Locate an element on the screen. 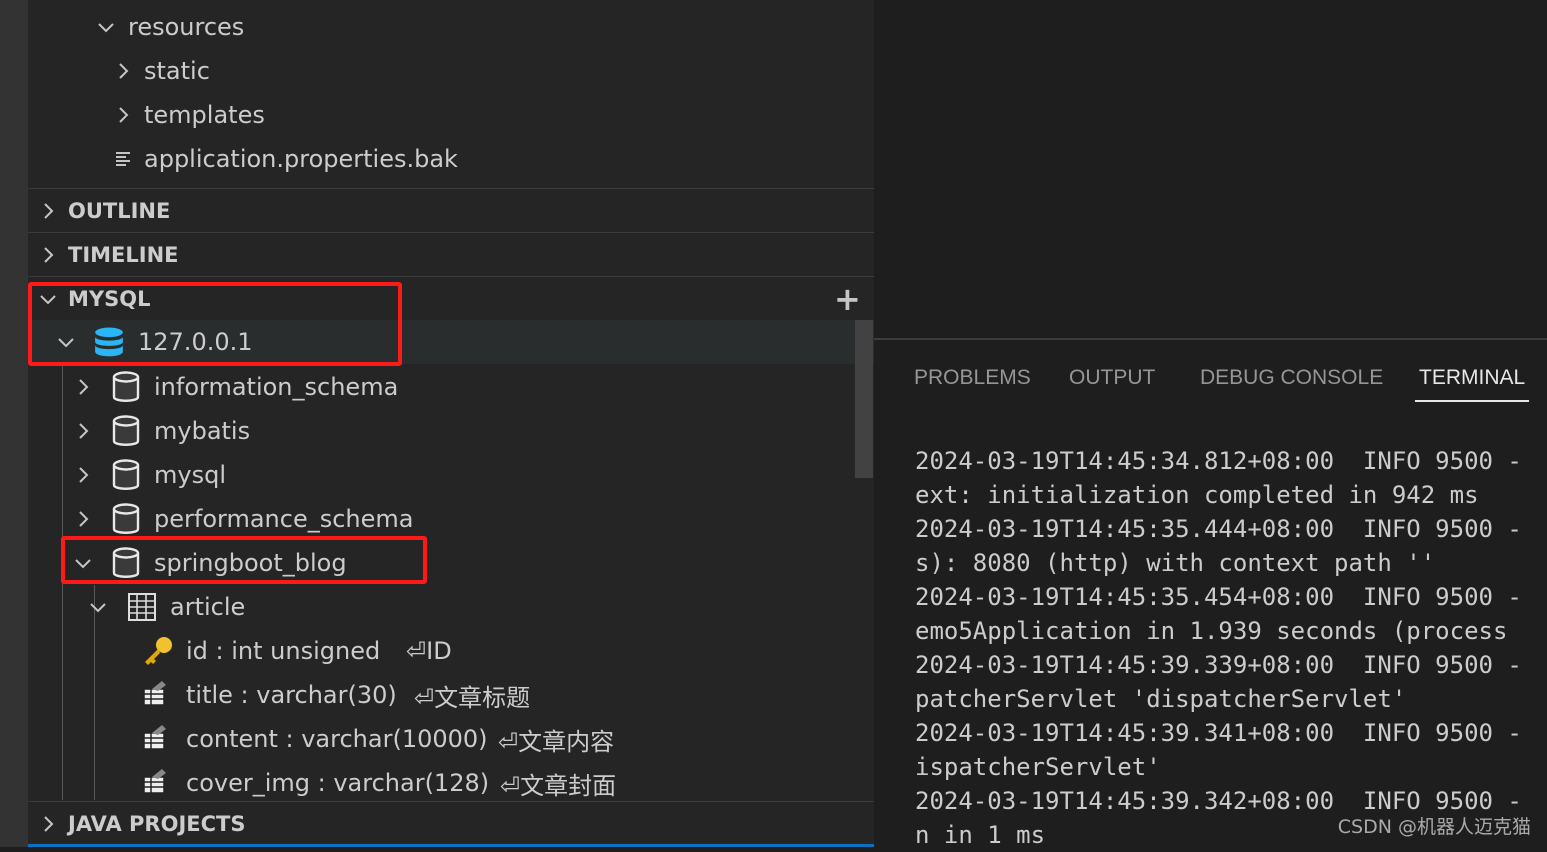 Image resolution: width=1547 pixels, height=852 pixels. tree-item-resources: resources is located at coordinates (451, 27).